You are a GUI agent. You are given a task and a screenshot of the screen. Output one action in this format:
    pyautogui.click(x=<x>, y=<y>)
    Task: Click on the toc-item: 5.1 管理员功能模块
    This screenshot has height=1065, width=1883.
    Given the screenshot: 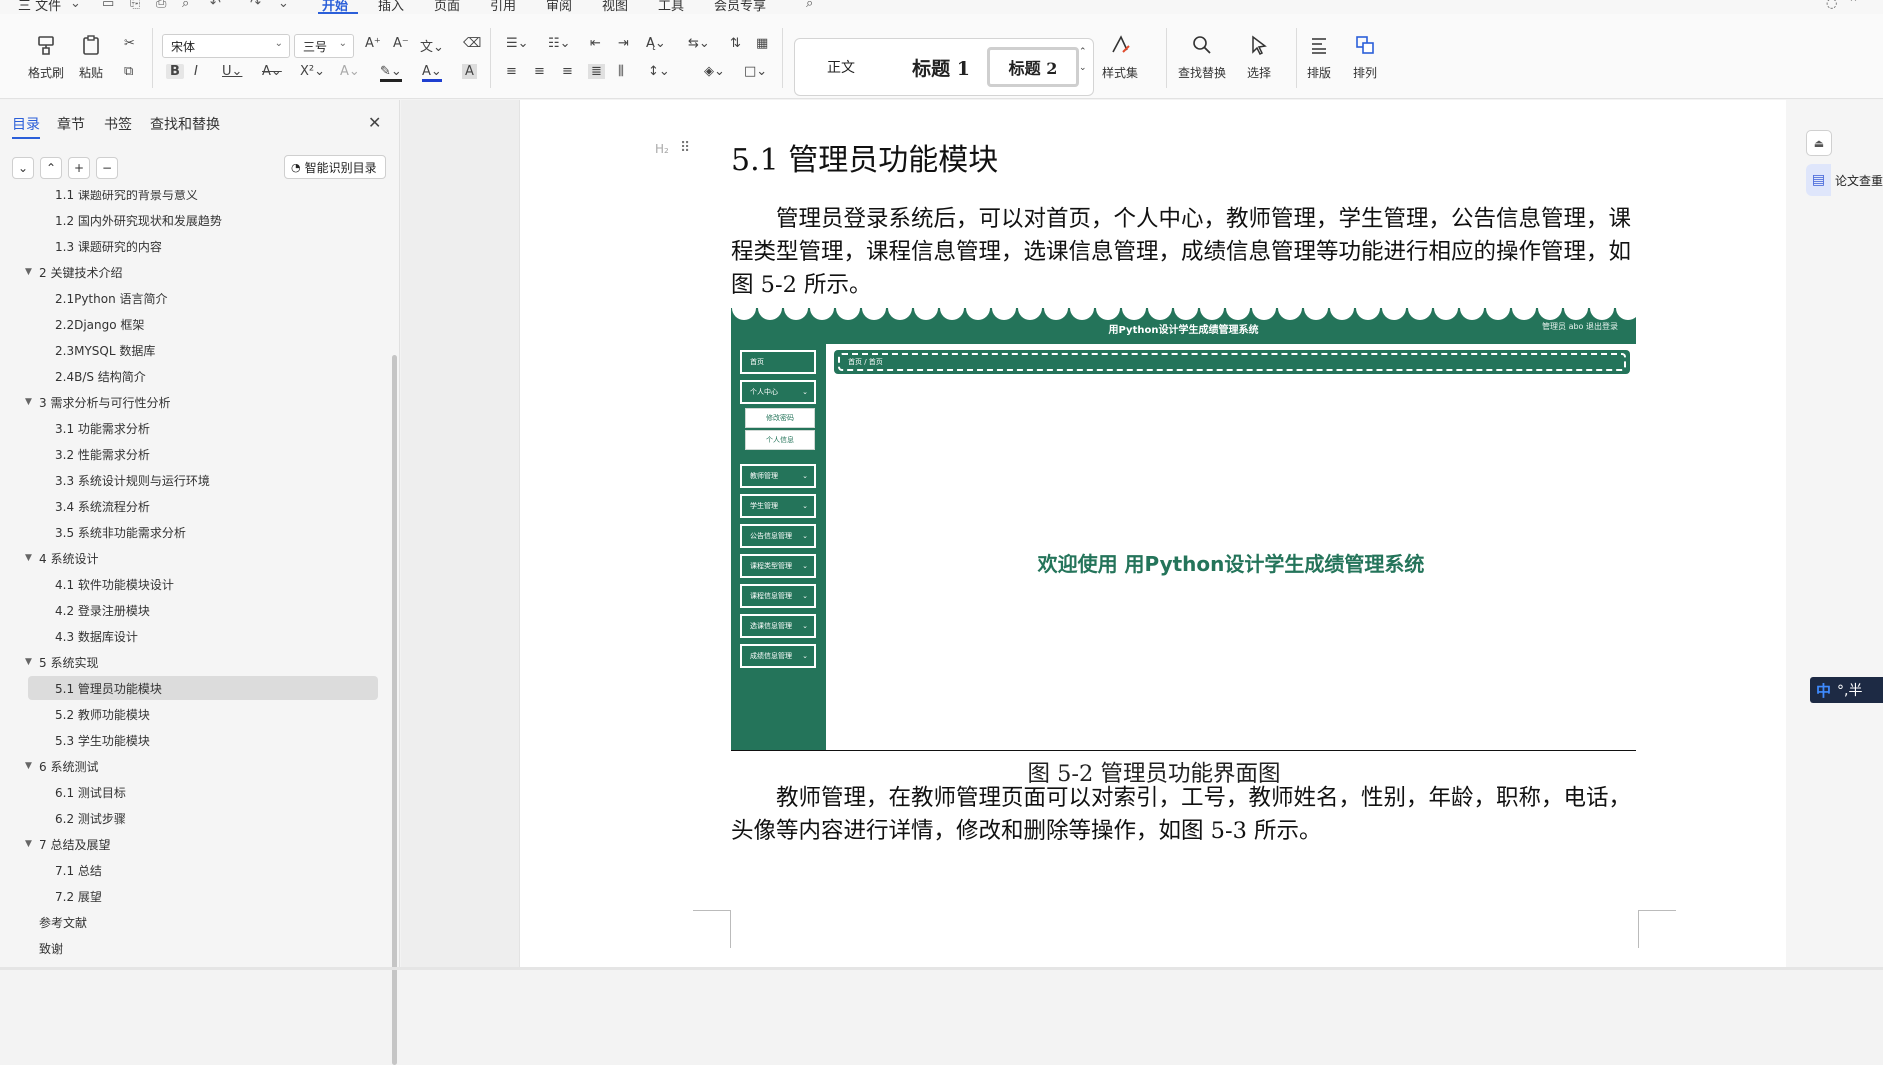 What is the action you would take?
    pyautogui.click(x=203, y=688)
    